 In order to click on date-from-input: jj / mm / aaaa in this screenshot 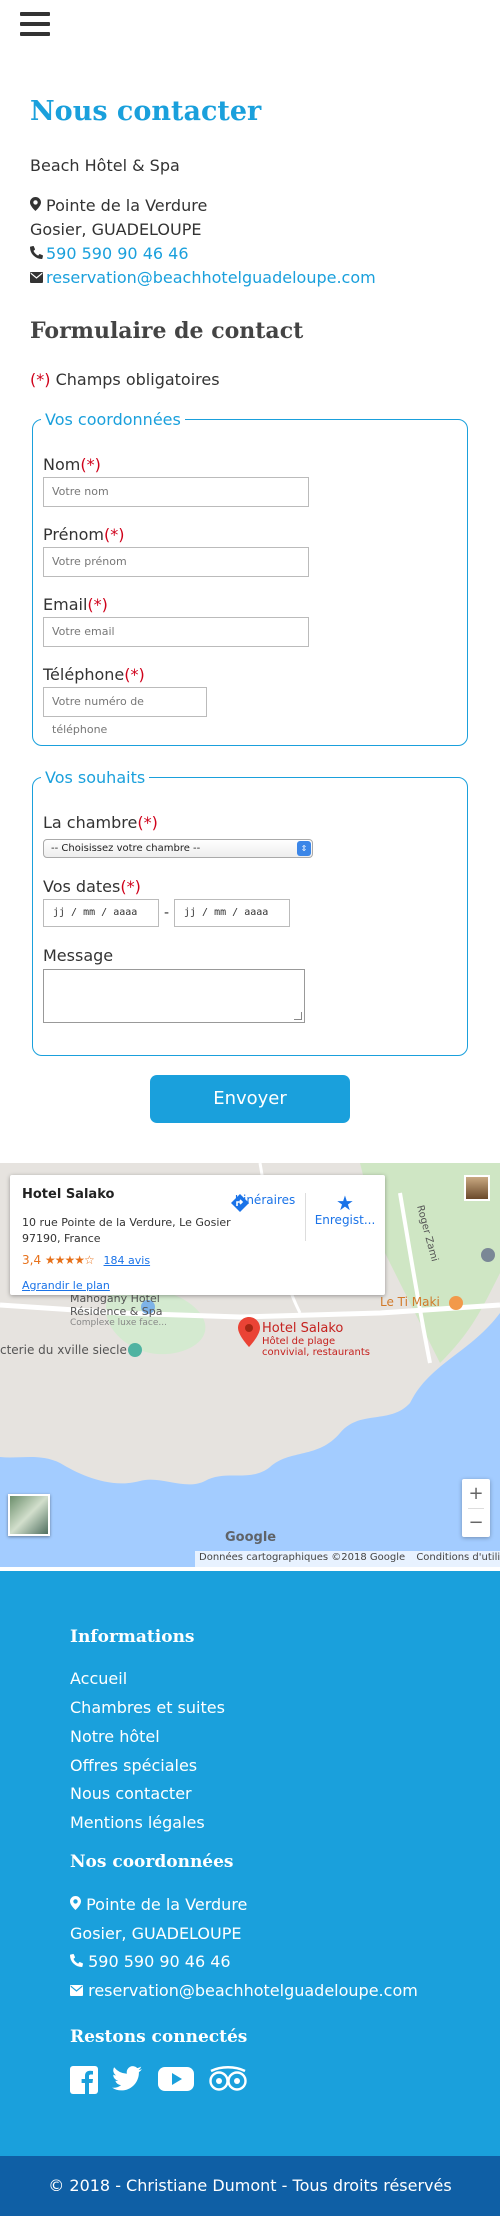, I will do `click(101, 913)`.